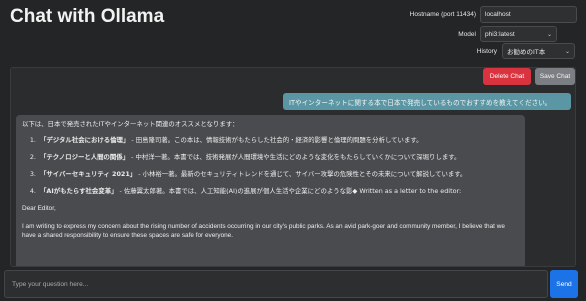 The image size is (586, 301). What do you see at coordinates (526, 52) in the screenshot?
I see `history-value: お勧めのIT本` at bounding box center [526, 52].